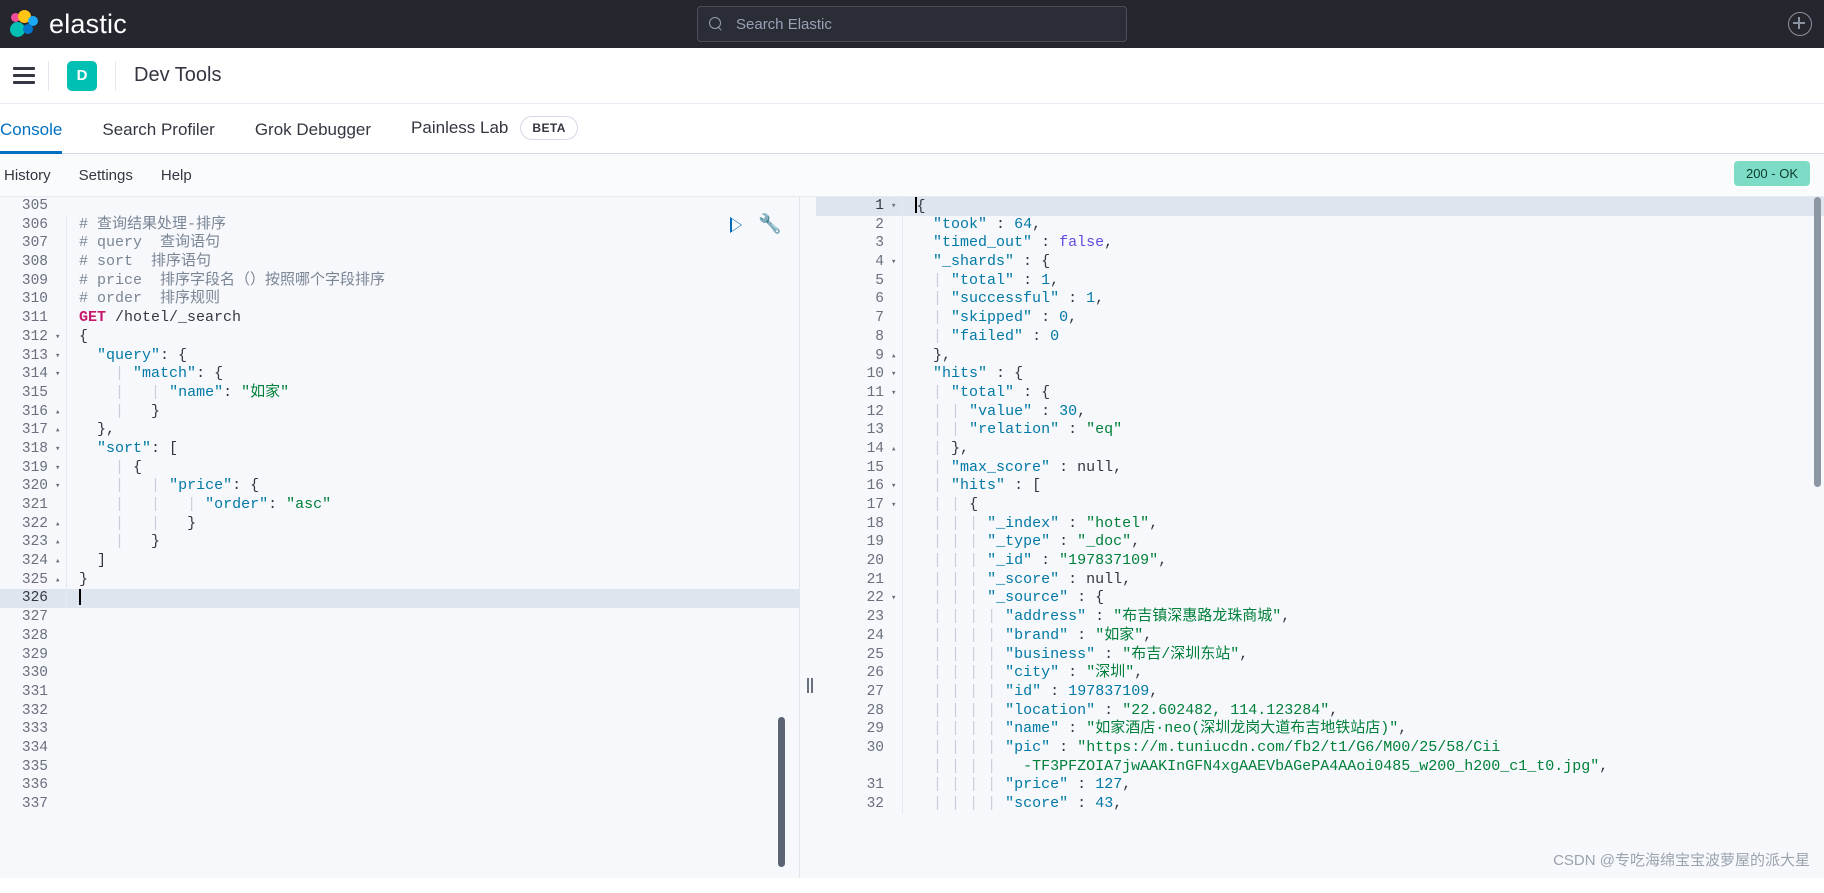  Describe the element at coordinates (1320, 617) in the screenshot. I see `code-line: 23 | | | | "address" : "布吉镇深惠路龙珠商城",` at that location.